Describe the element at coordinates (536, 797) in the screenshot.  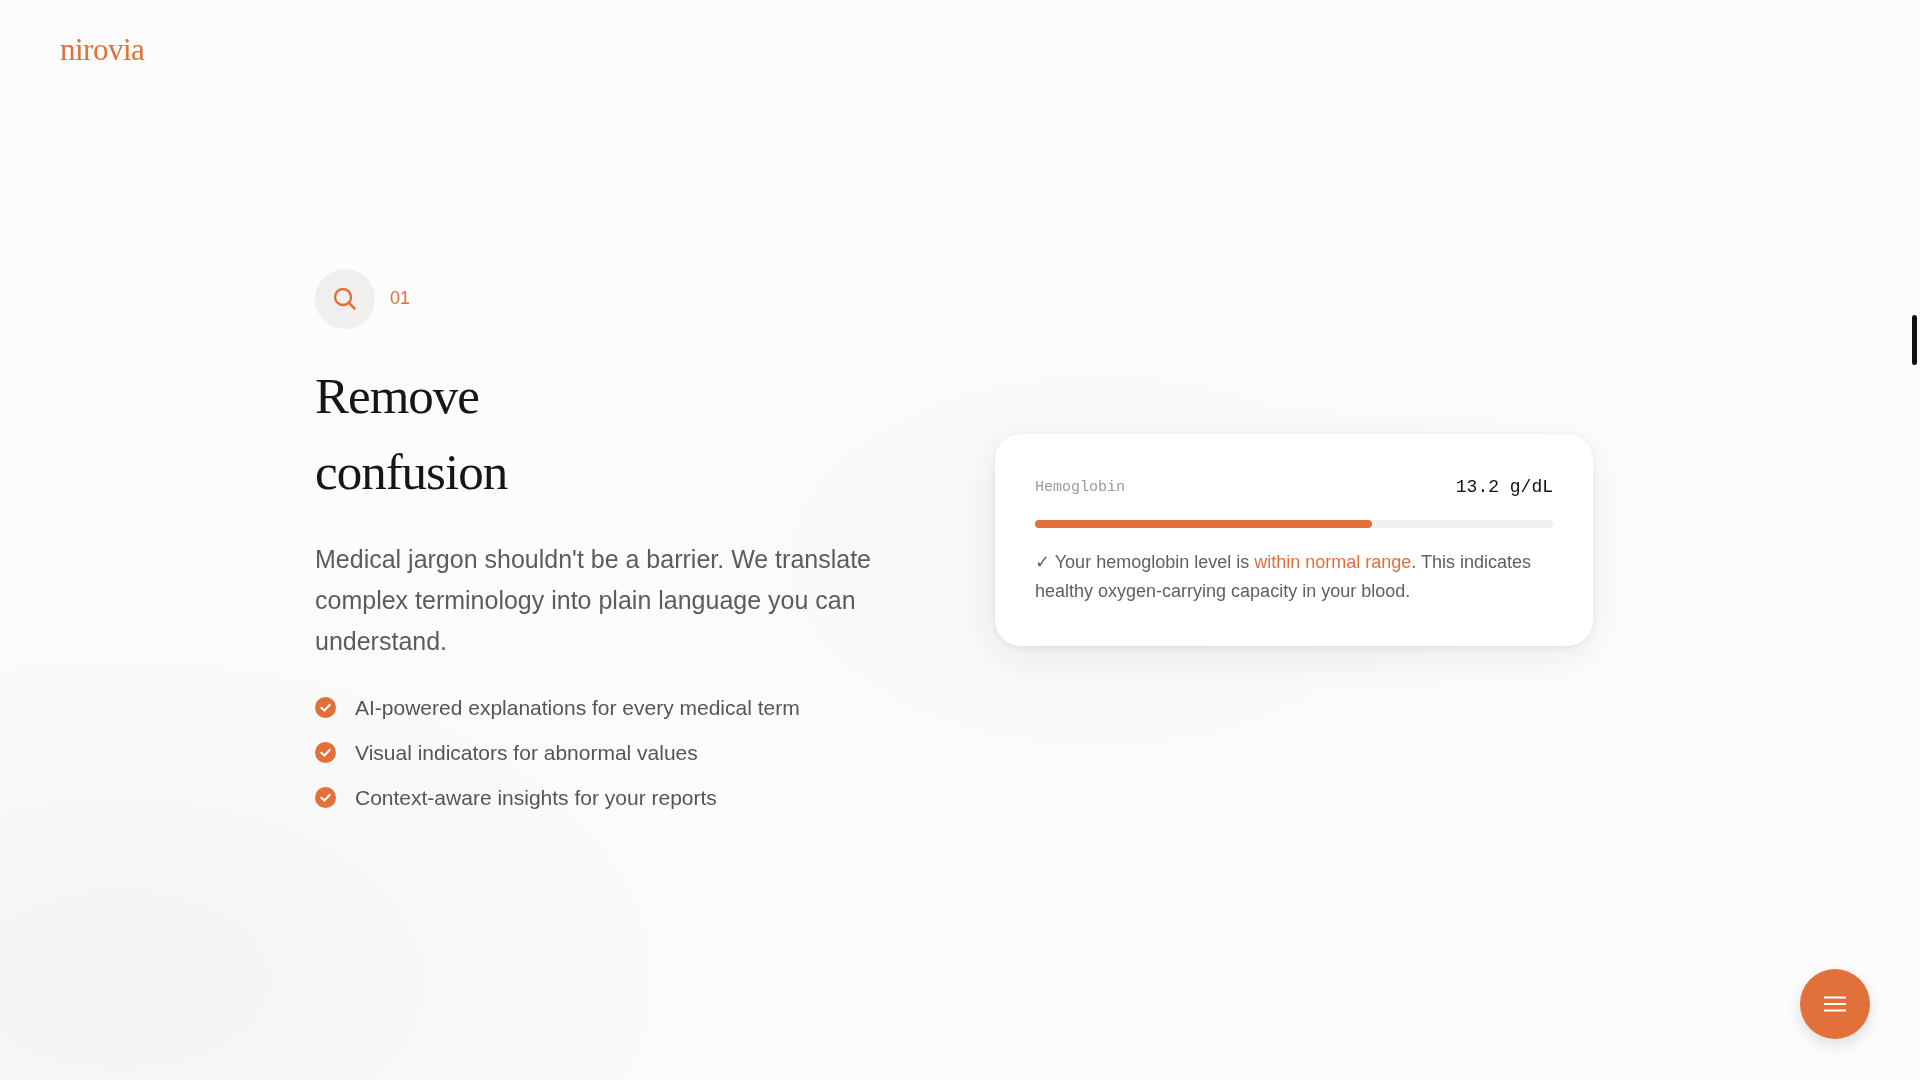
I see `feature-point: Context-aware insights for your reports` at that location.